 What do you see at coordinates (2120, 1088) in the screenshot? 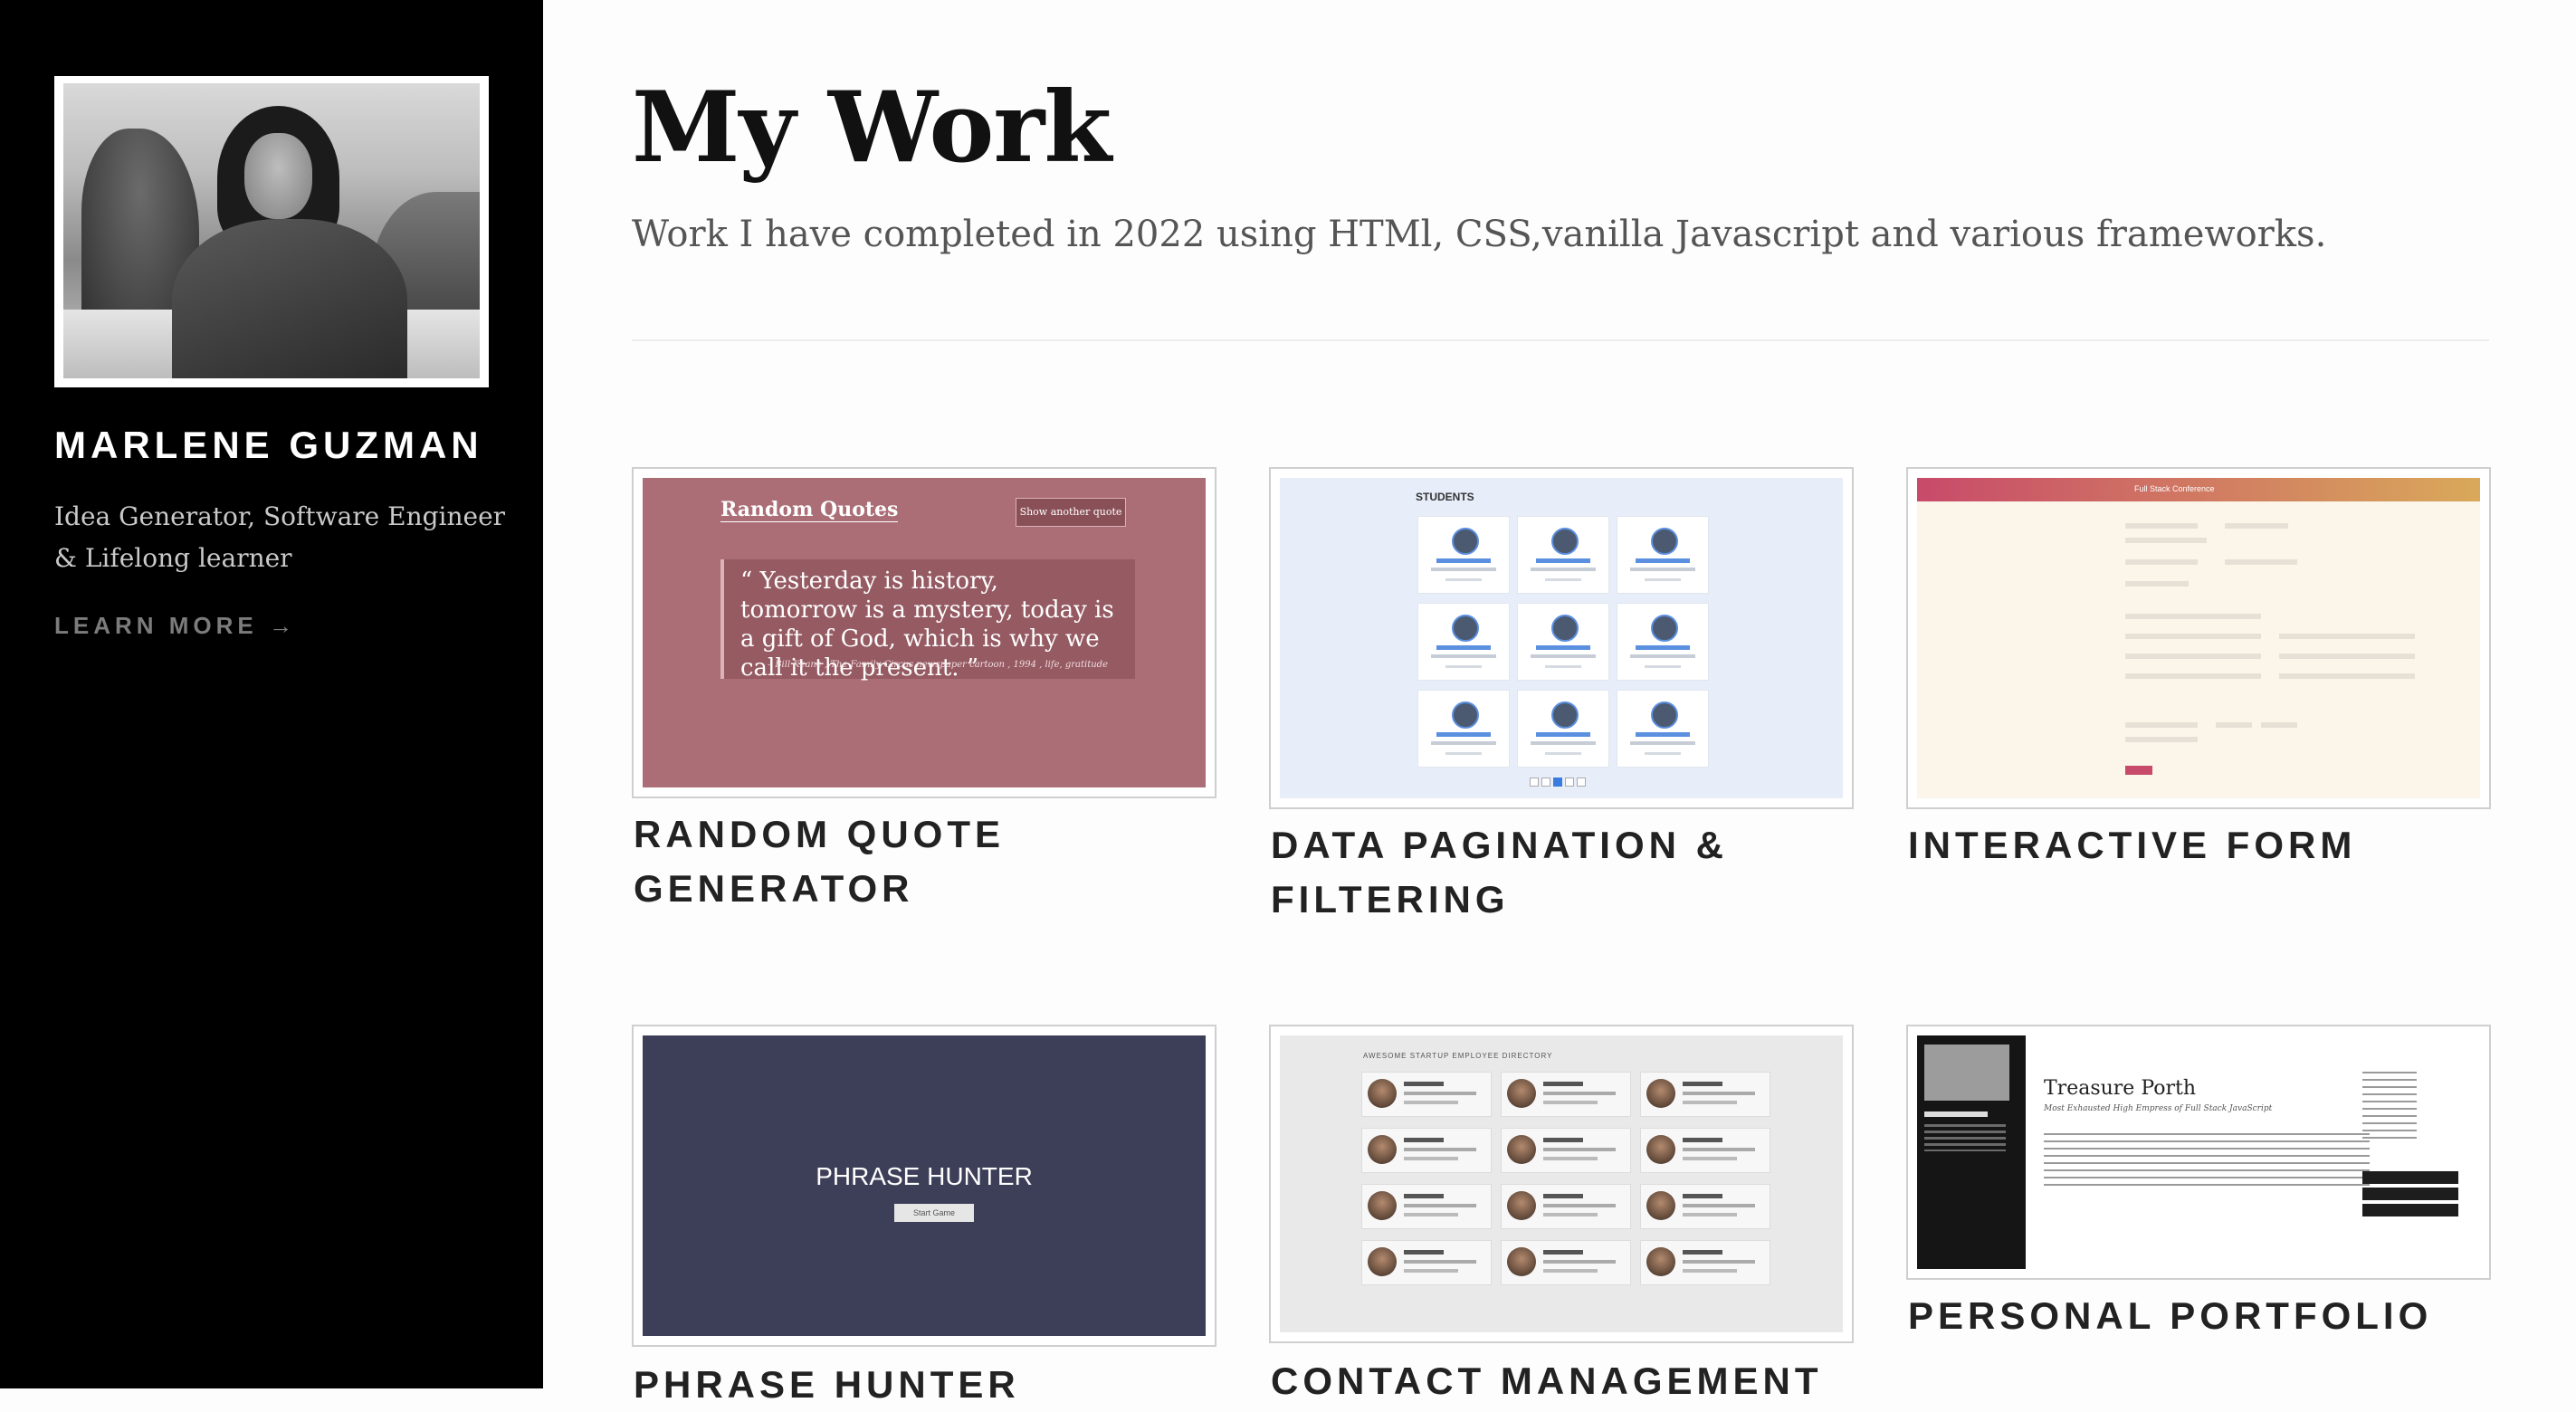
I see `thumb-heading: Treasure Porth` at bounding box center [2120, 1088].